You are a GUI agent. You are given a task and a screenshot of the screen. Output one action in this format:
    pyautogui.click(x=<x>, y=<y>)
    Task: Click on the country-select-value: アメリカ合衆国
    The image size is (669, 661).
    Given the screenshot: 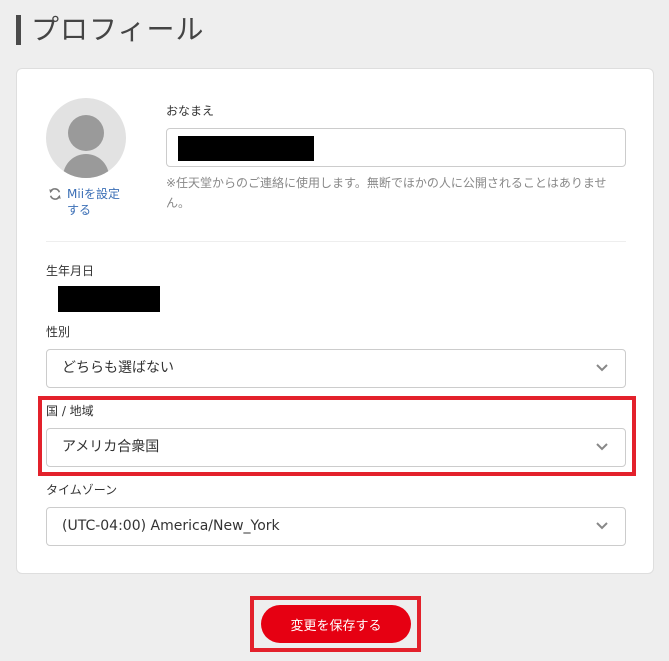 What is the action you would take?
    pyautogui.click(x=111, y=447)
    